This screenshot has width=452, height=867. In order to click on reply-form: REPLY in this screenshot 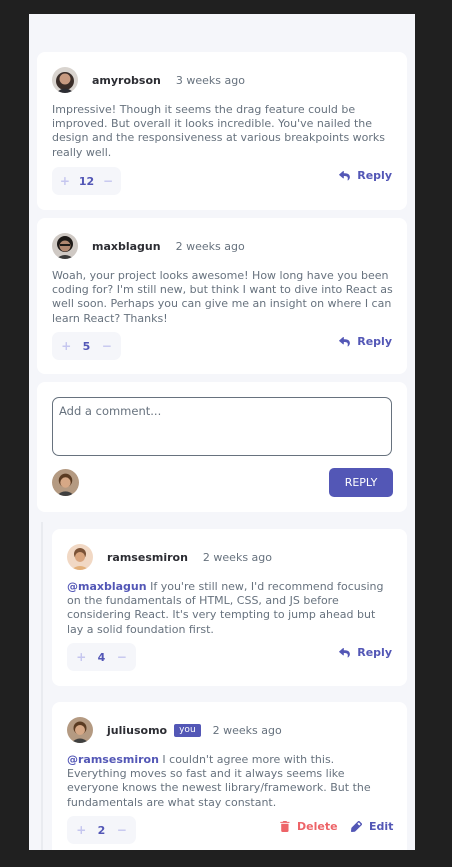, I will do `click(222, 447)`.